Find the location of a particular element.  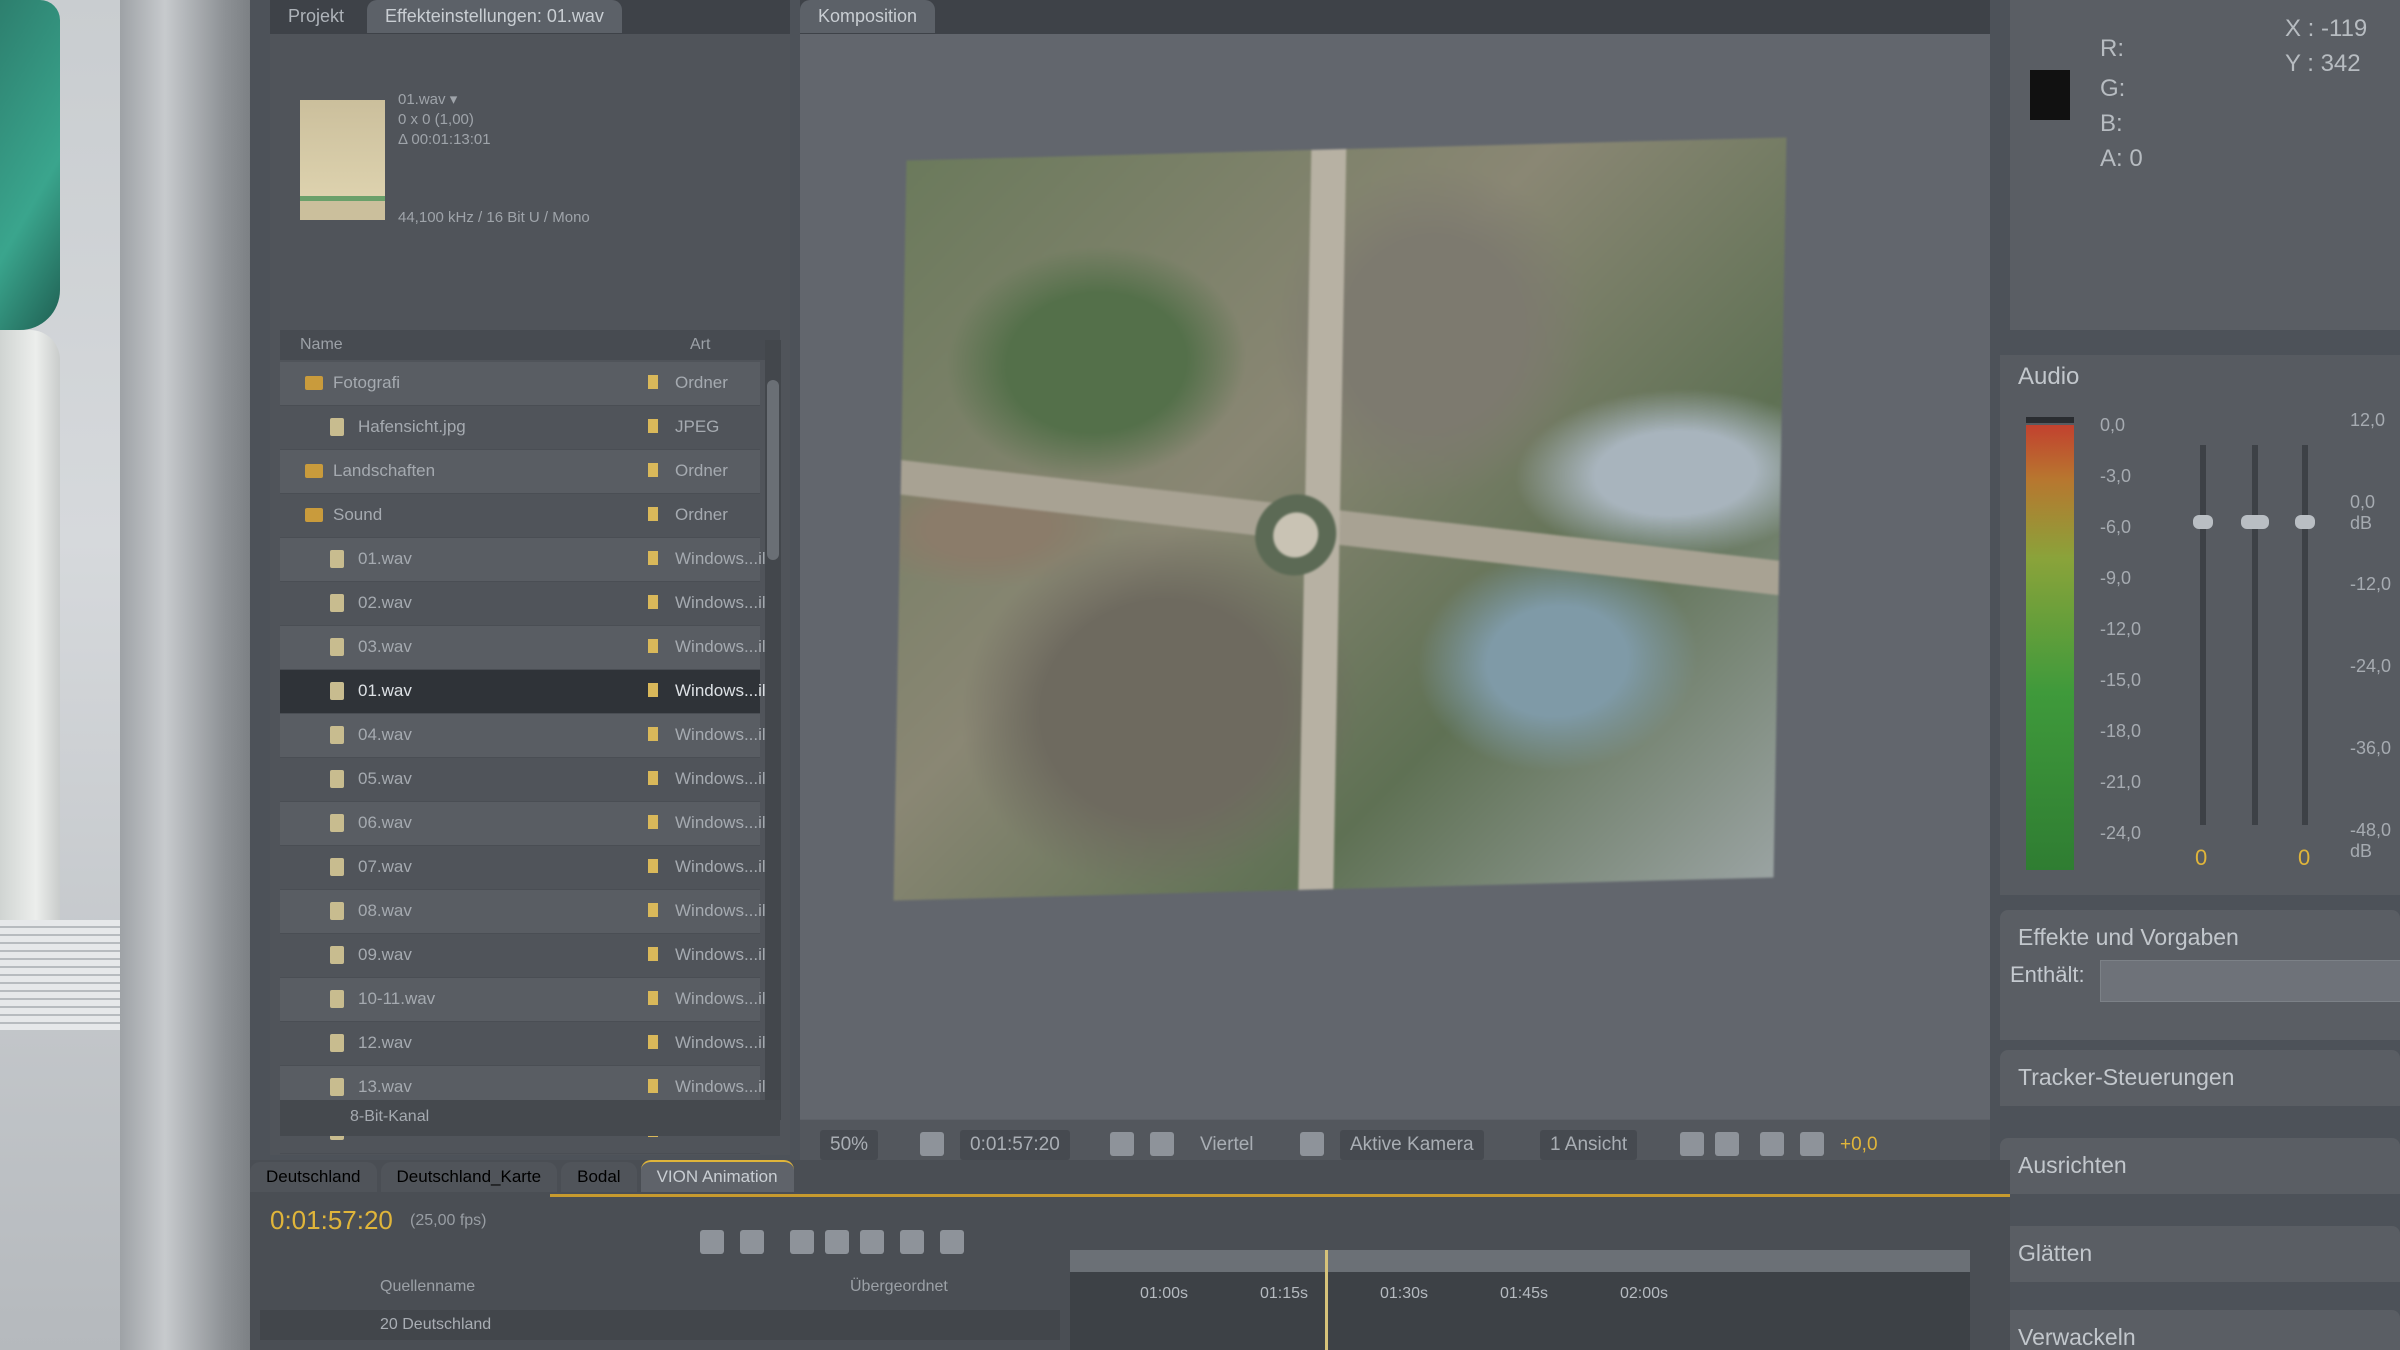

item-type: Windows...ile is located at coordinates (725, 690).